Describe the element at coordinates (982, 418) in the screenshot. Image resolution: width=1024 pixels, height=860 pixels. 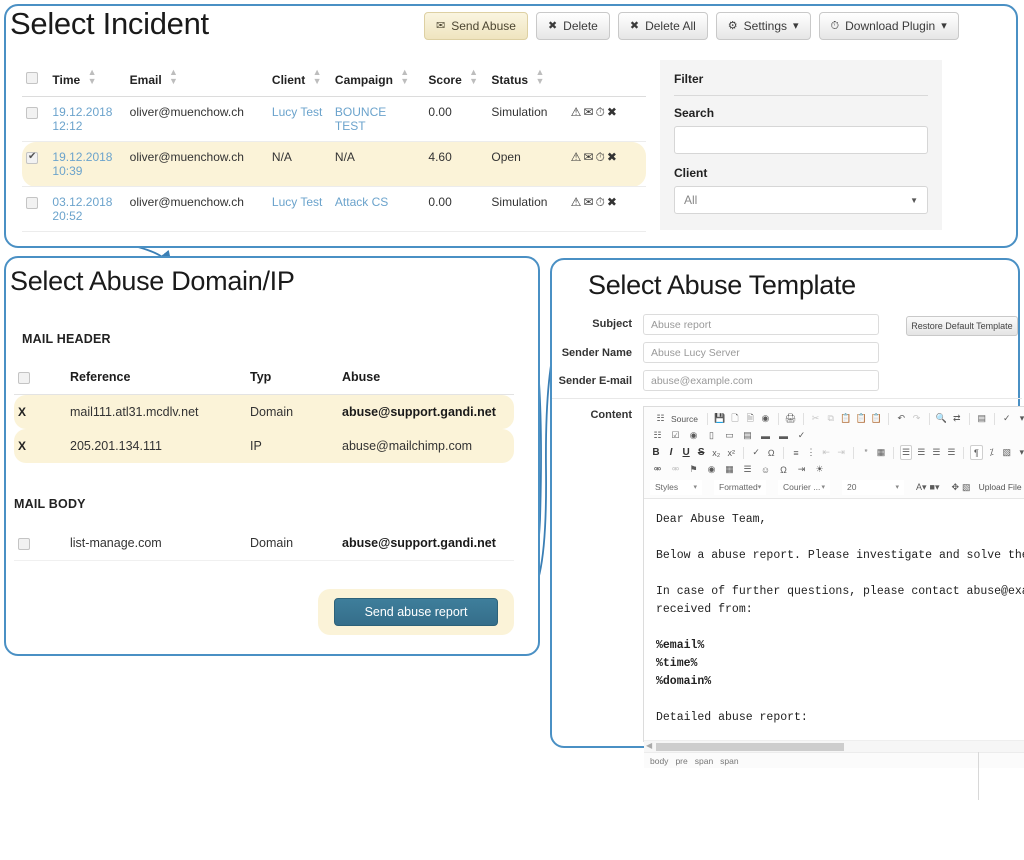
I see `select-all-icon: ▤` at that location.